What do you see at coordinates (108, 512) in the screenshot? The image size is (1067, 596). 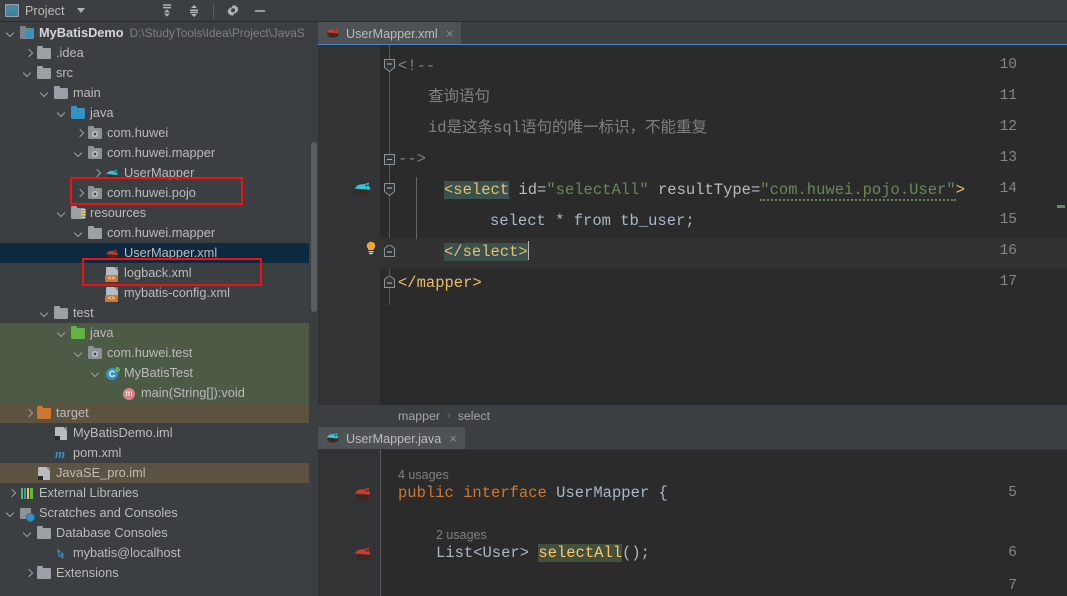 I see `tree-item-label: Scratches and Consoles` at bounding box center [108, 512].